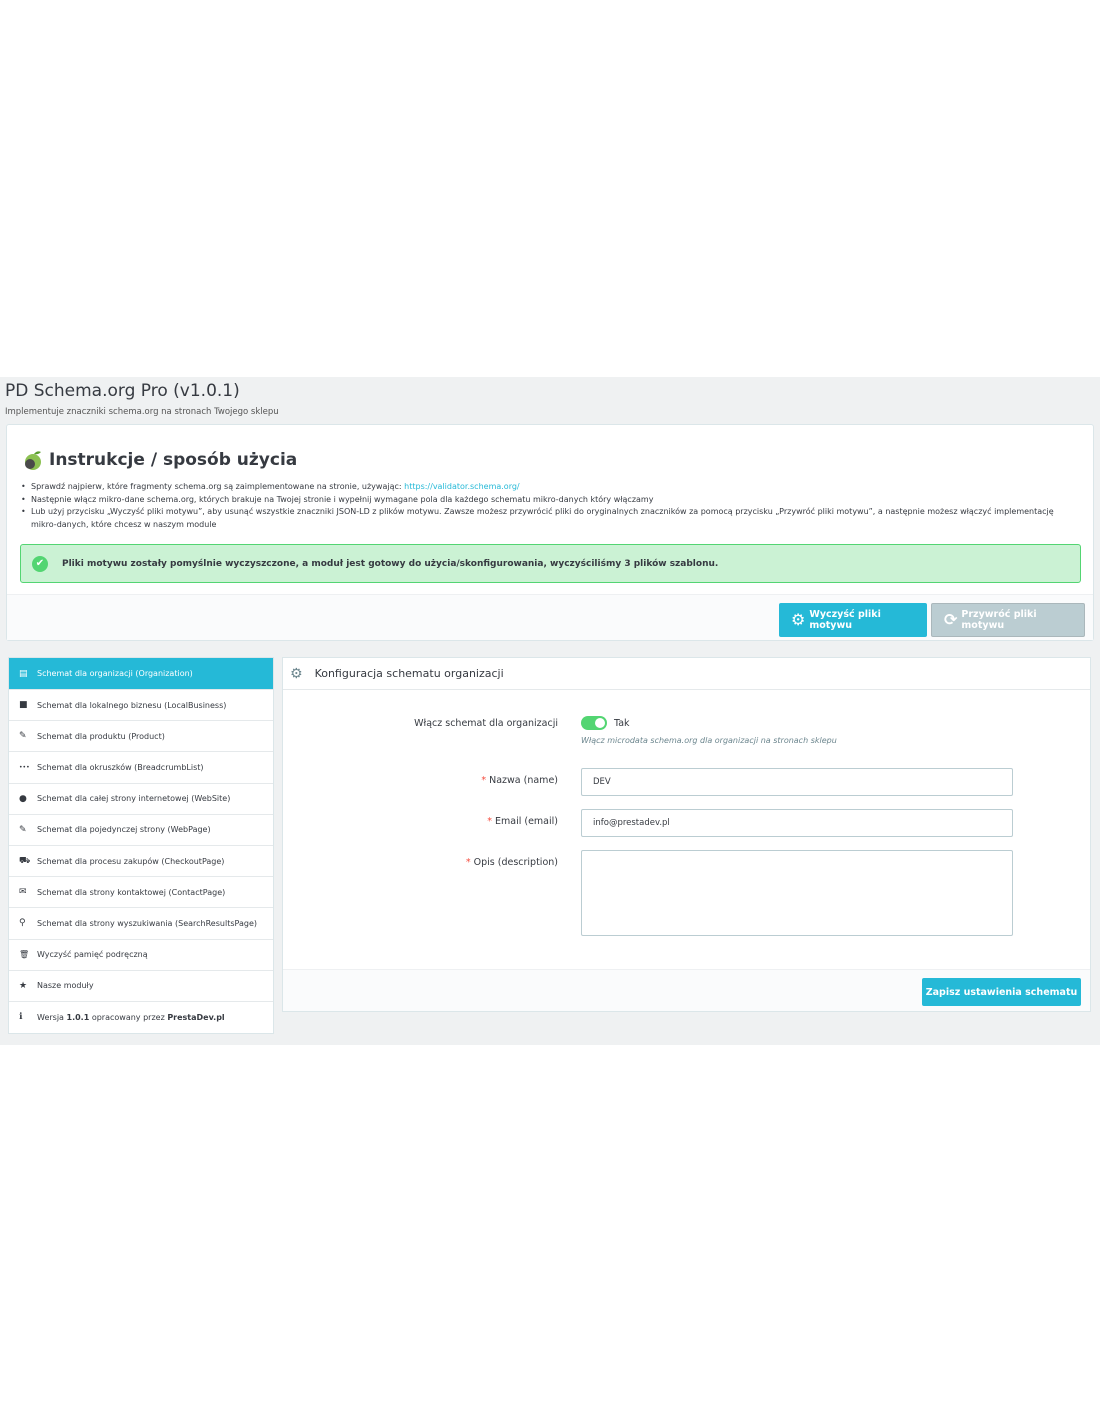  Describe the element at coordinates (845, 620) in the screenshot. I see `clean-theme-files-label: Wyczyść pliki motywu` at that location.